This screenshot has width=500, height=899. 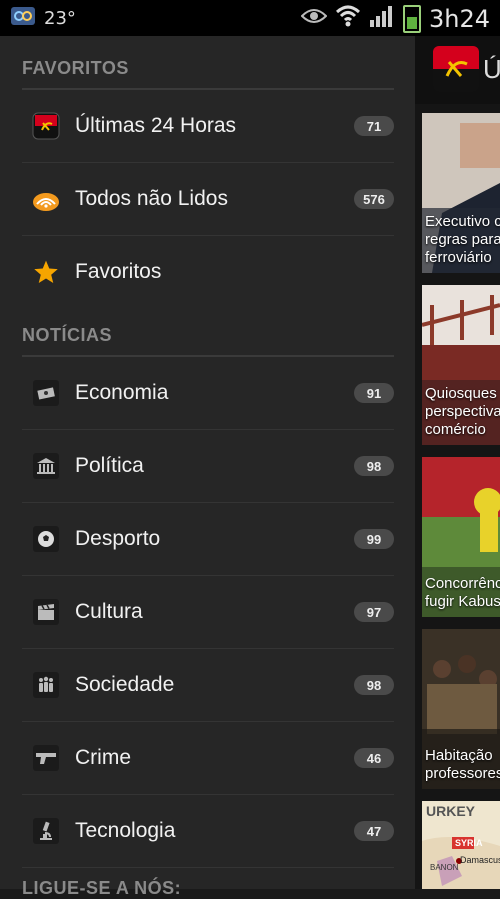 I want to click on eye-icon, so click(x=314, y=18).